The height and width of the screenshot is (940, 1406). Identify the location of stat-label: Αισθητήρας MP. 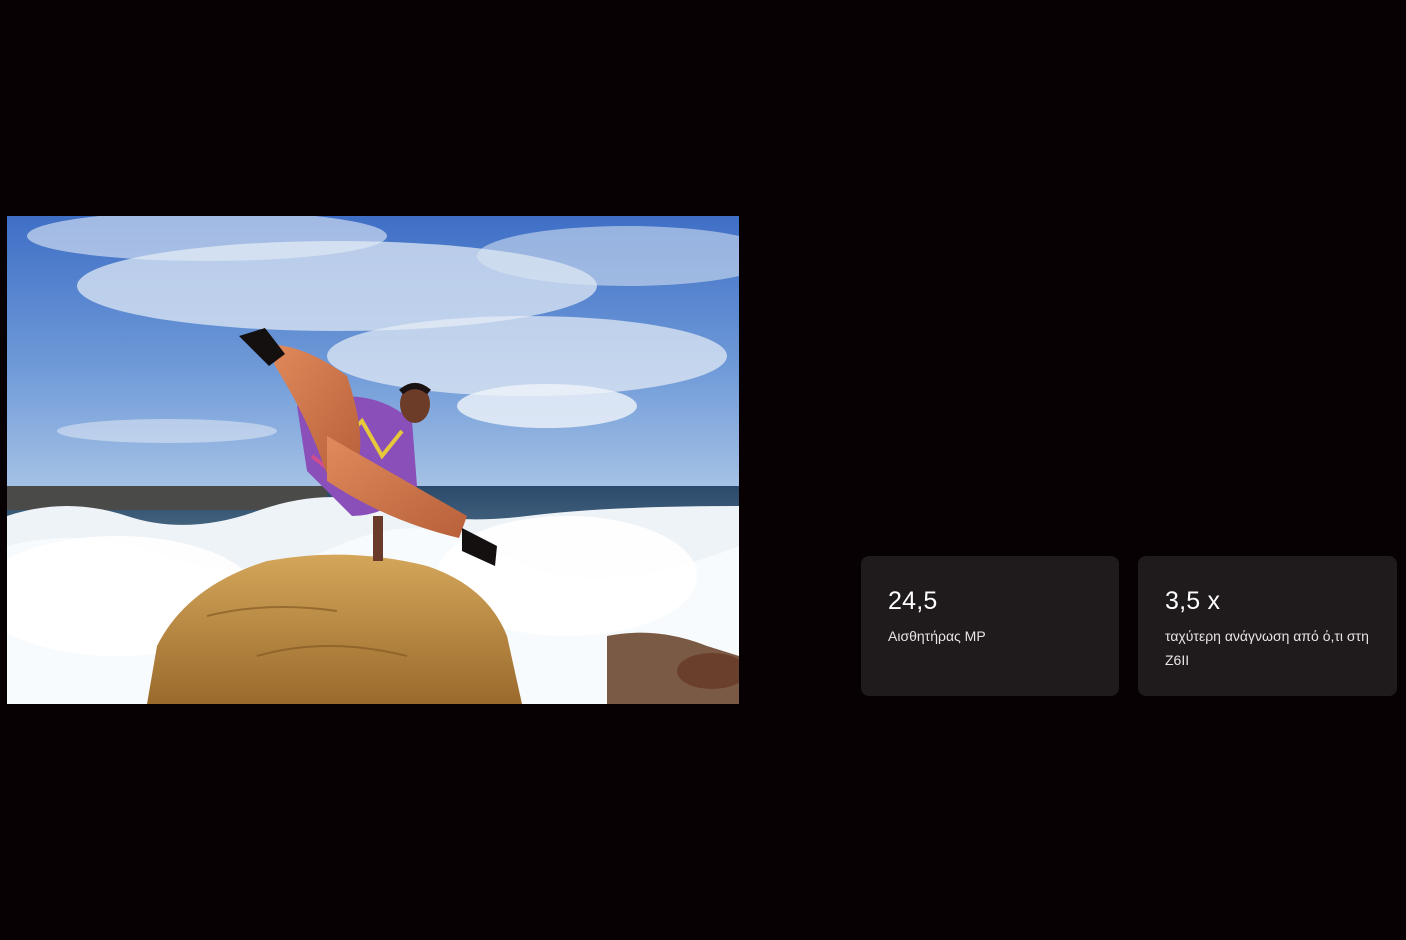
(937, 636).